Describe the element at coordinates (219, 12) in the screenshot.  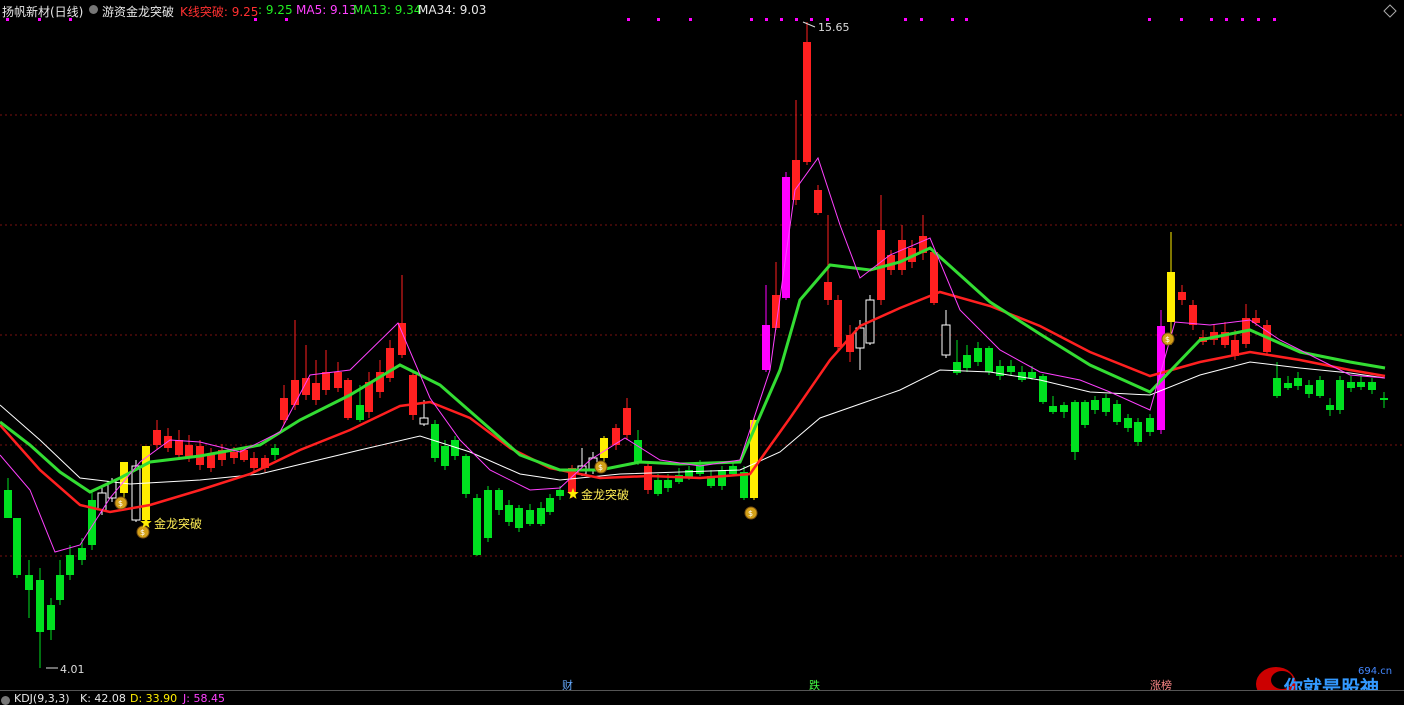
I see `kline-break-label: K线突破: 9.25` at that location.